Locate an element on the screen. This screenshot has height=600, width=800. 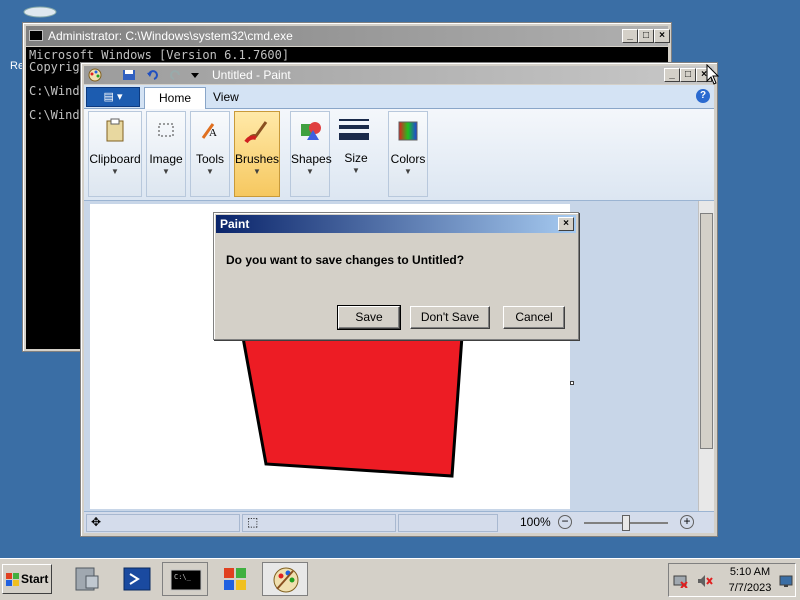
zoom-level: 100% is located at coordinates (535, 522).